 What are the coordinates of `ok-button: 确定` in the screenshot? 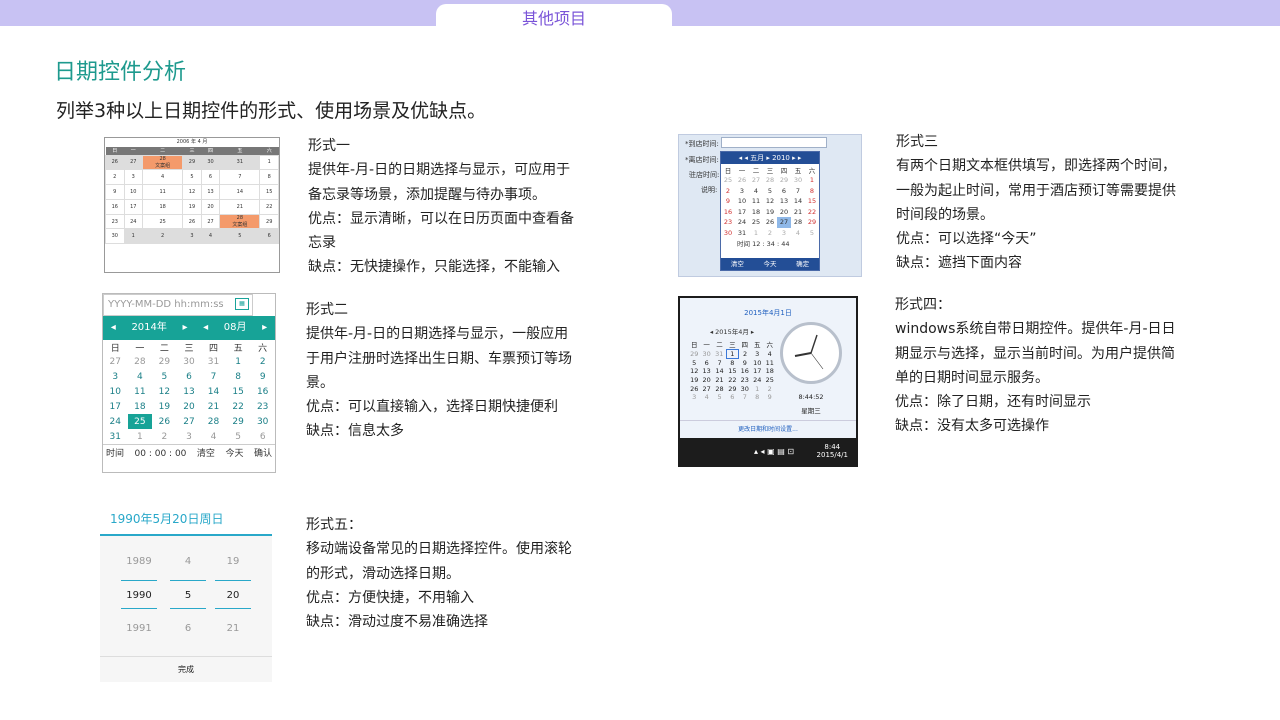 It's located at (802, 264).